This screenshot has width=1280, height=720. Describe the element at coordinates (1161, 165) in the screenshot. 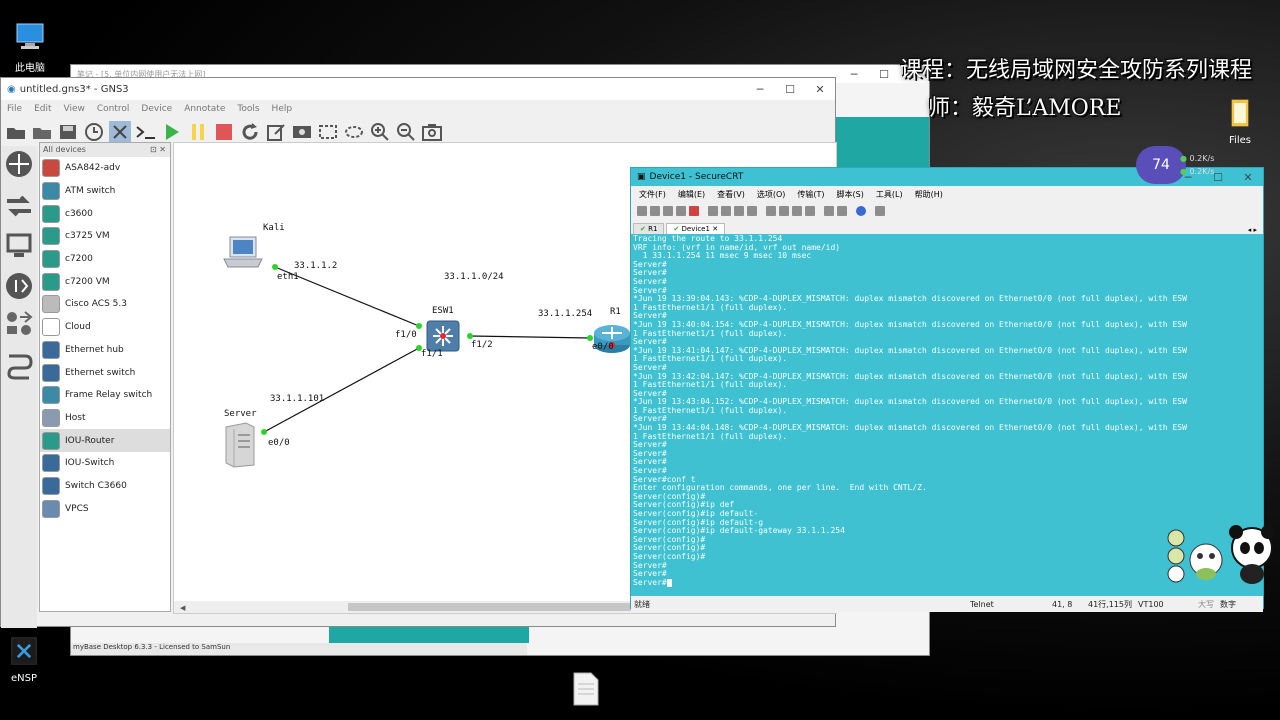

I see `cpu-usage-badge: 74` at that location.